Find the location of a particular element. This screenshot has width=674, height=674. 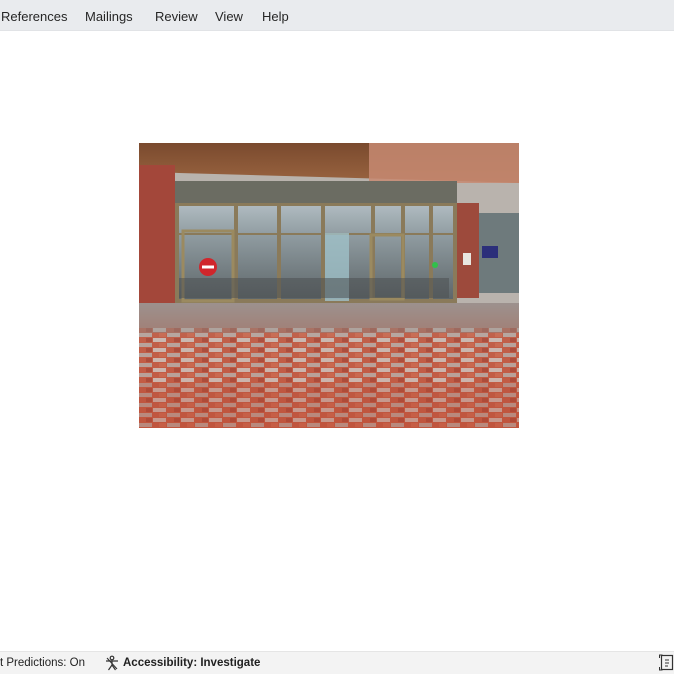

accessibility-label: Accessibility: Investigate is located at coordinates (192, 663).